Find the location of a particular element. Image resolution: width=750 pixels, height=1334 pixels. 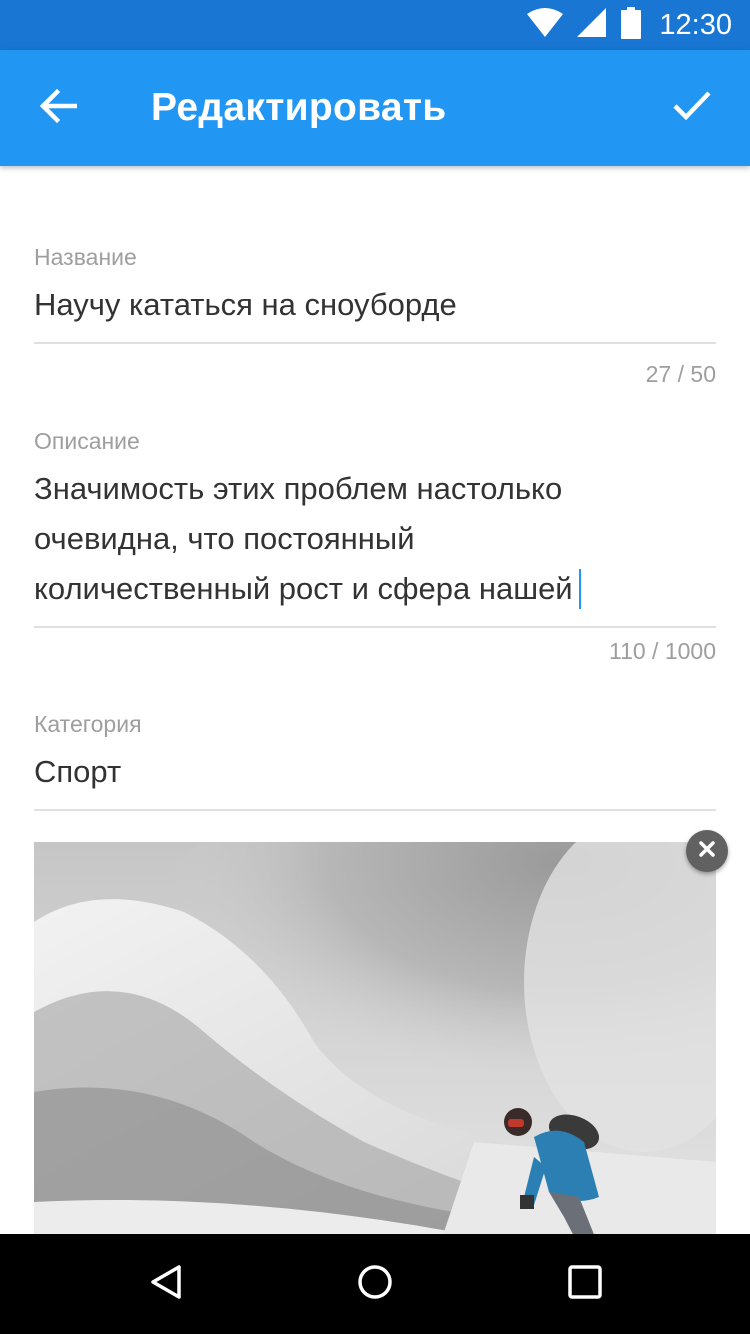

name-input: Научу кататься на сноуборде is located at coordinates (375, 305).